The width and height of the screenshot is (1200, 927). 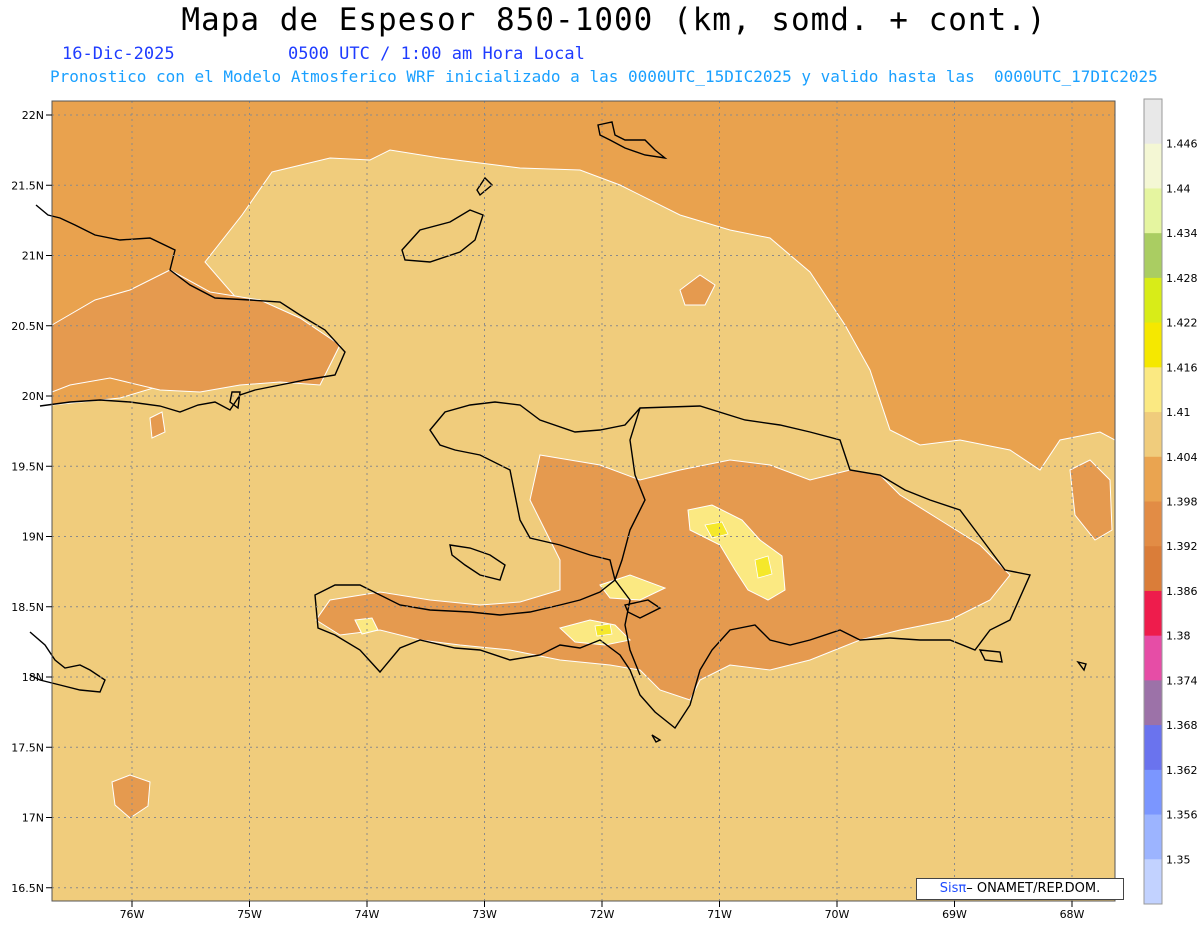 I want to click on colorbar-label: 1.356, so click(x=1182, y=815).